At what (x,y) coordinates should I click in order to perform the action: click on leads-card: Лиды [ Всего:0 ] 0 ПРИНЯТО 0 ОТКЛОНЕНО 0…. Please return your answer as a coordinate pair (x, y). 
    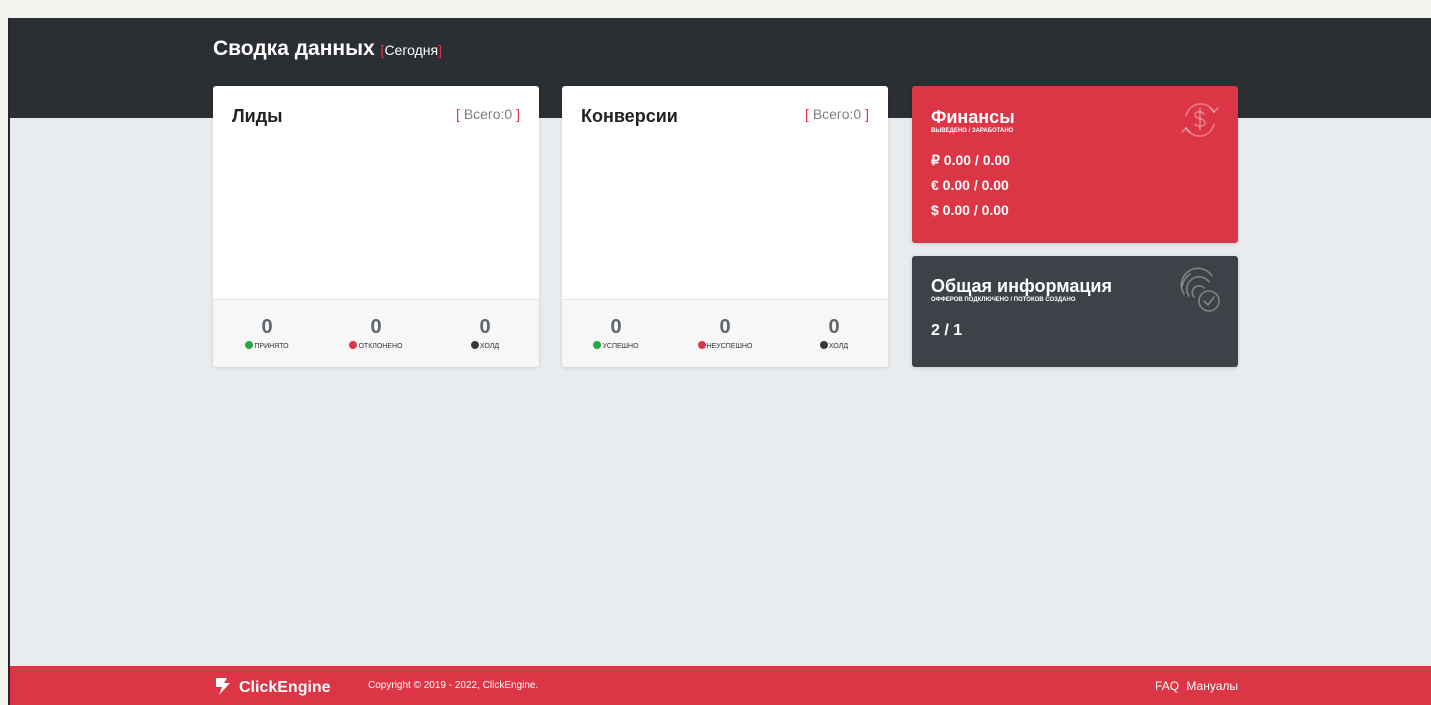
    Looking at the image, I should click on (376, 226).